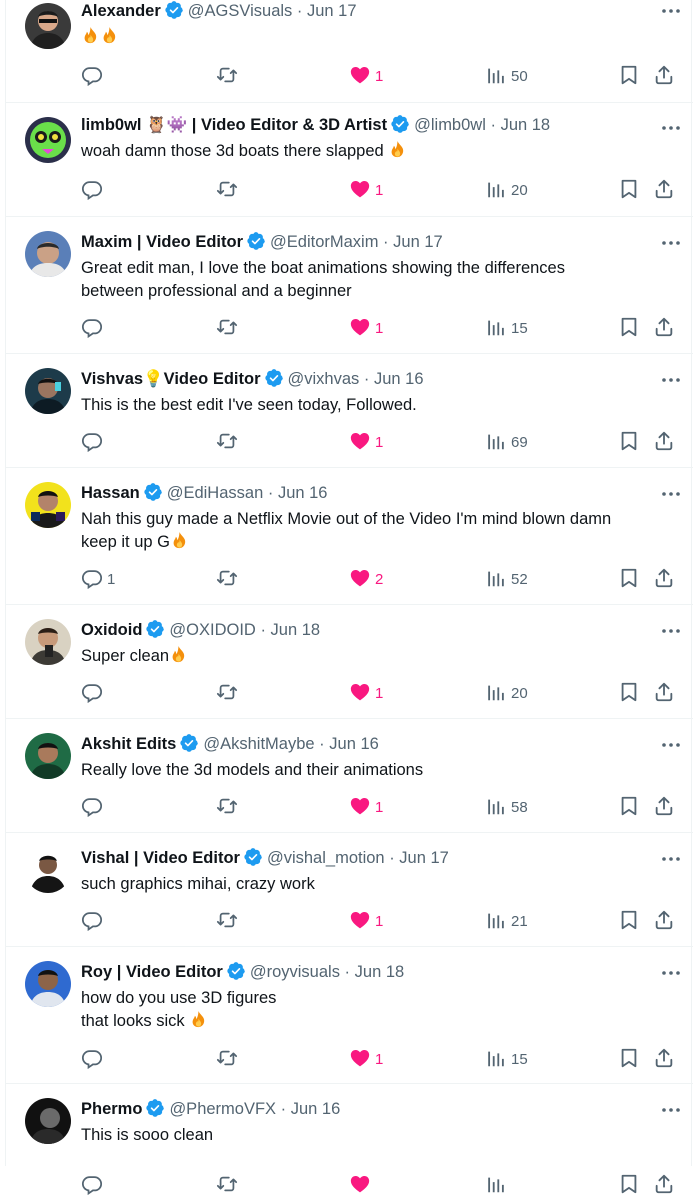 This screenshot has width=693, height=1198. Describe the element at coordinates (212, 630) in the screenshot. I see `handle: @OXIDOID` at that location.